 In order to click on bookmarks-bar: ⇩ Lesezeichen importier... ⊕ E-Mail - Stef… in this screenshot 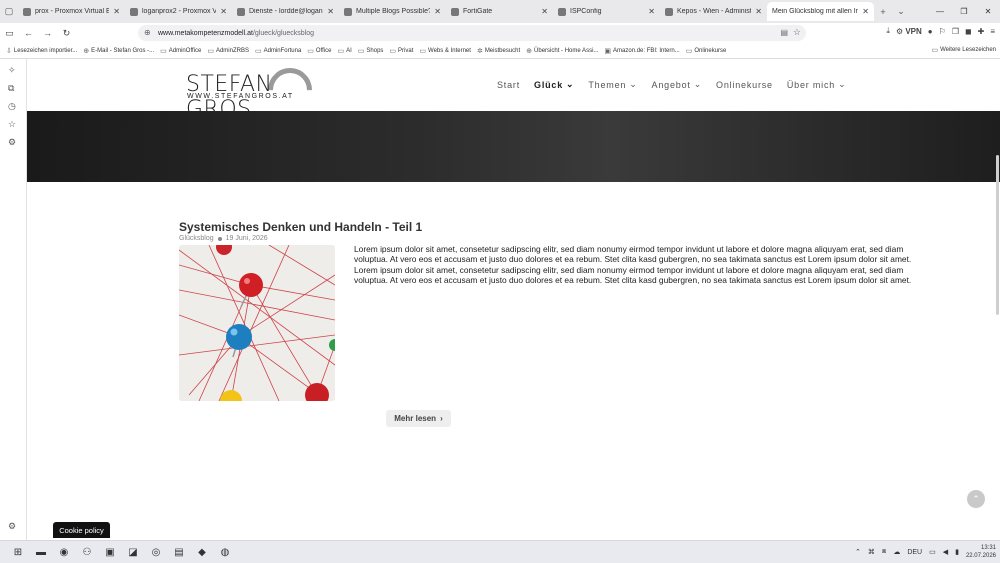, I will do `click(500, 51)`.